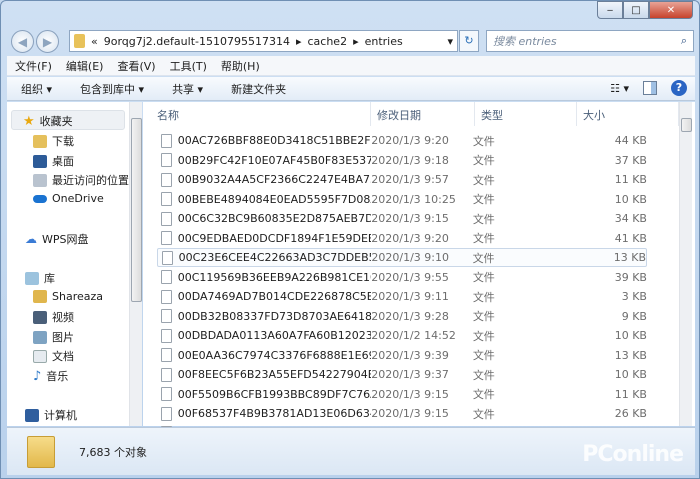  I want to click on column-header-date: 修改日期, so click(423, 114).